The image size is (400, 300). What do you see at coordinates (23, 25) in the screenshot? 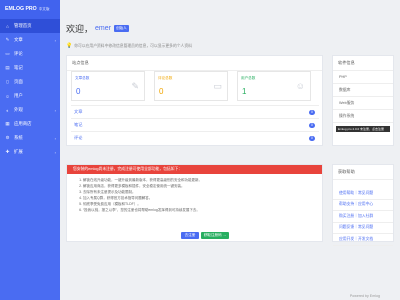
I see `sidebar-item-label: 管理首页` at bounding box center [23, 25].